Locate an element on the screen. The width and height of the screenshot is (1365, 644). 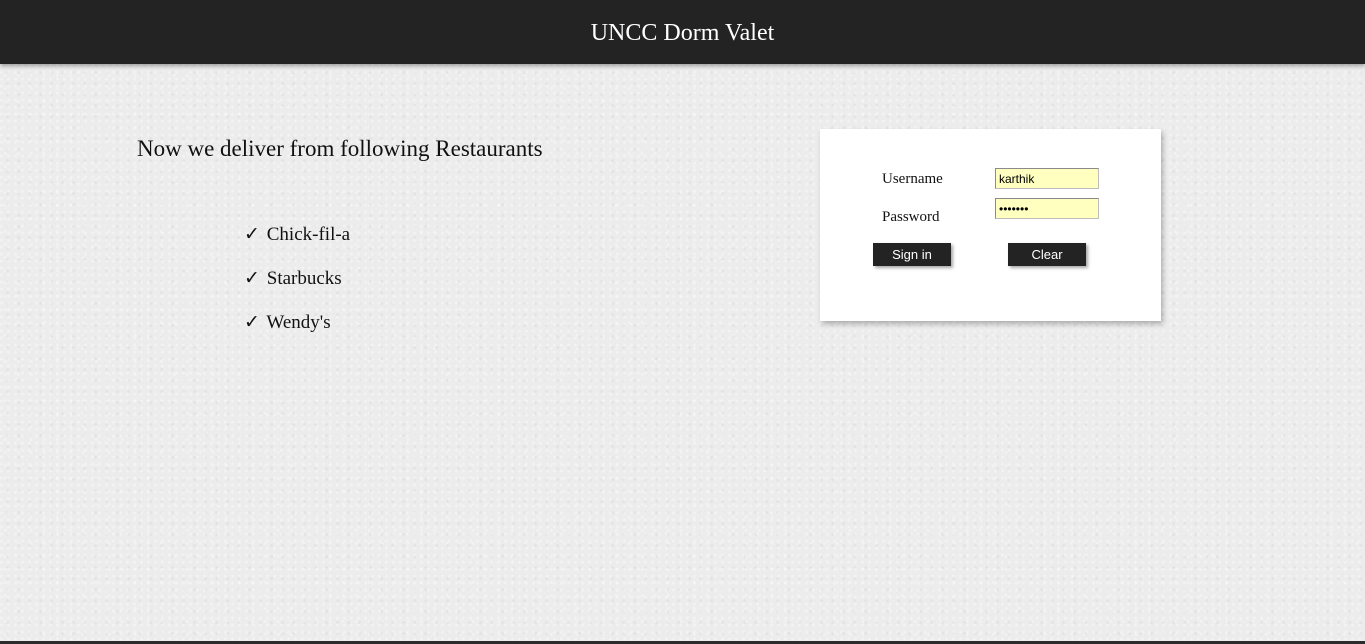
username-label: Username is located at coordinates (912, 179).